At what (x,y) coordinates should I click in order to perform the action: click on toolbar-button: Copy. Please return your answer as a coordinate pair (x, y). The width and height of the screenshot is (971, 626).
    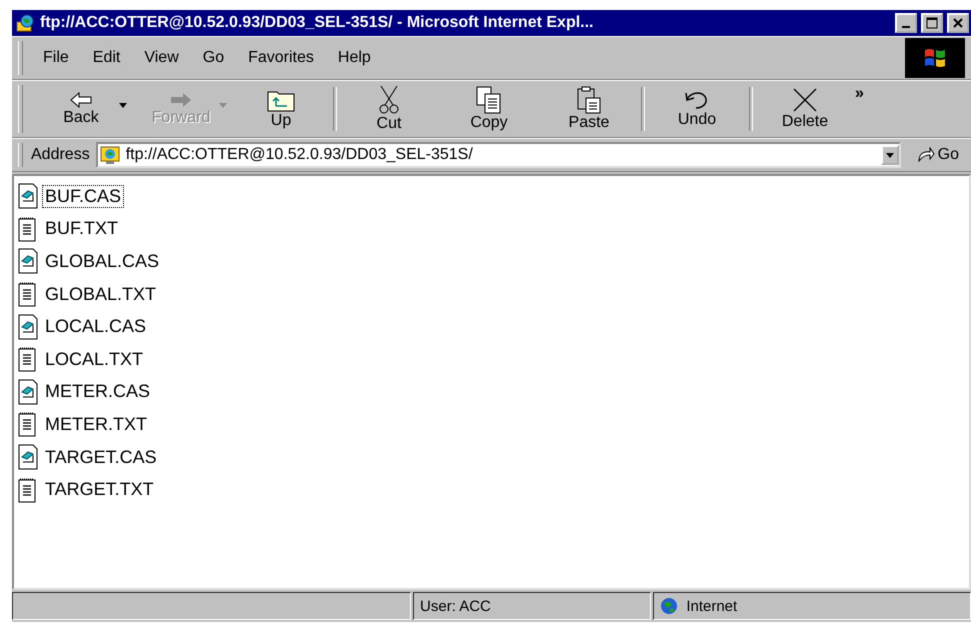
    Looking at the image, I should click on (489, 109).